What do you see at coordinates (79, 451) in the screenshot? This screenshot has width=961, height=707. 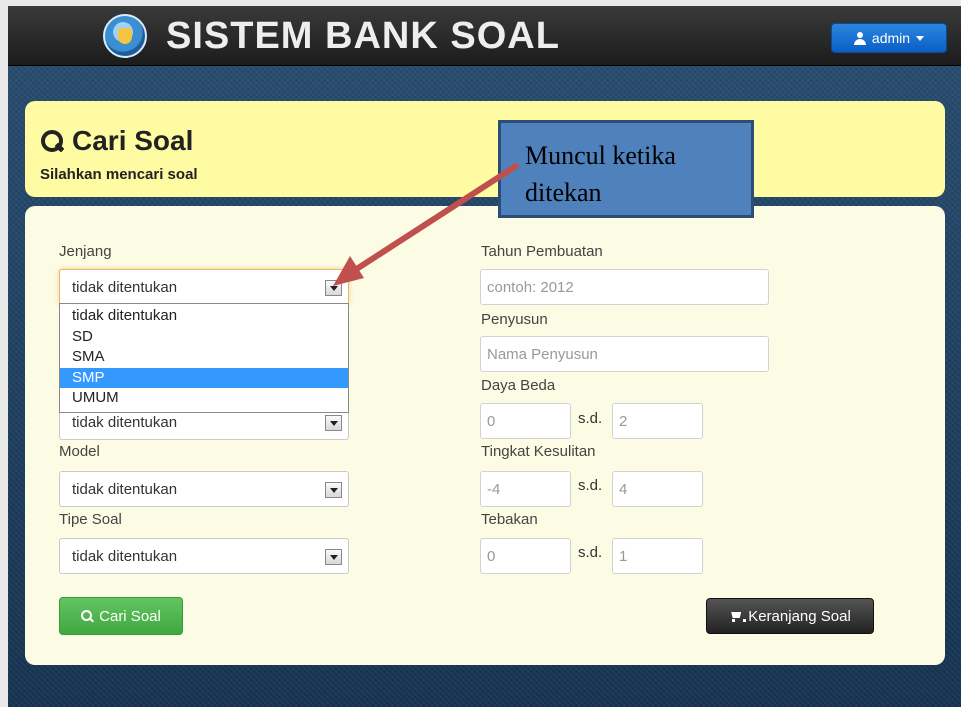 I see `model-label: Model` at bounding box center [79, 451].